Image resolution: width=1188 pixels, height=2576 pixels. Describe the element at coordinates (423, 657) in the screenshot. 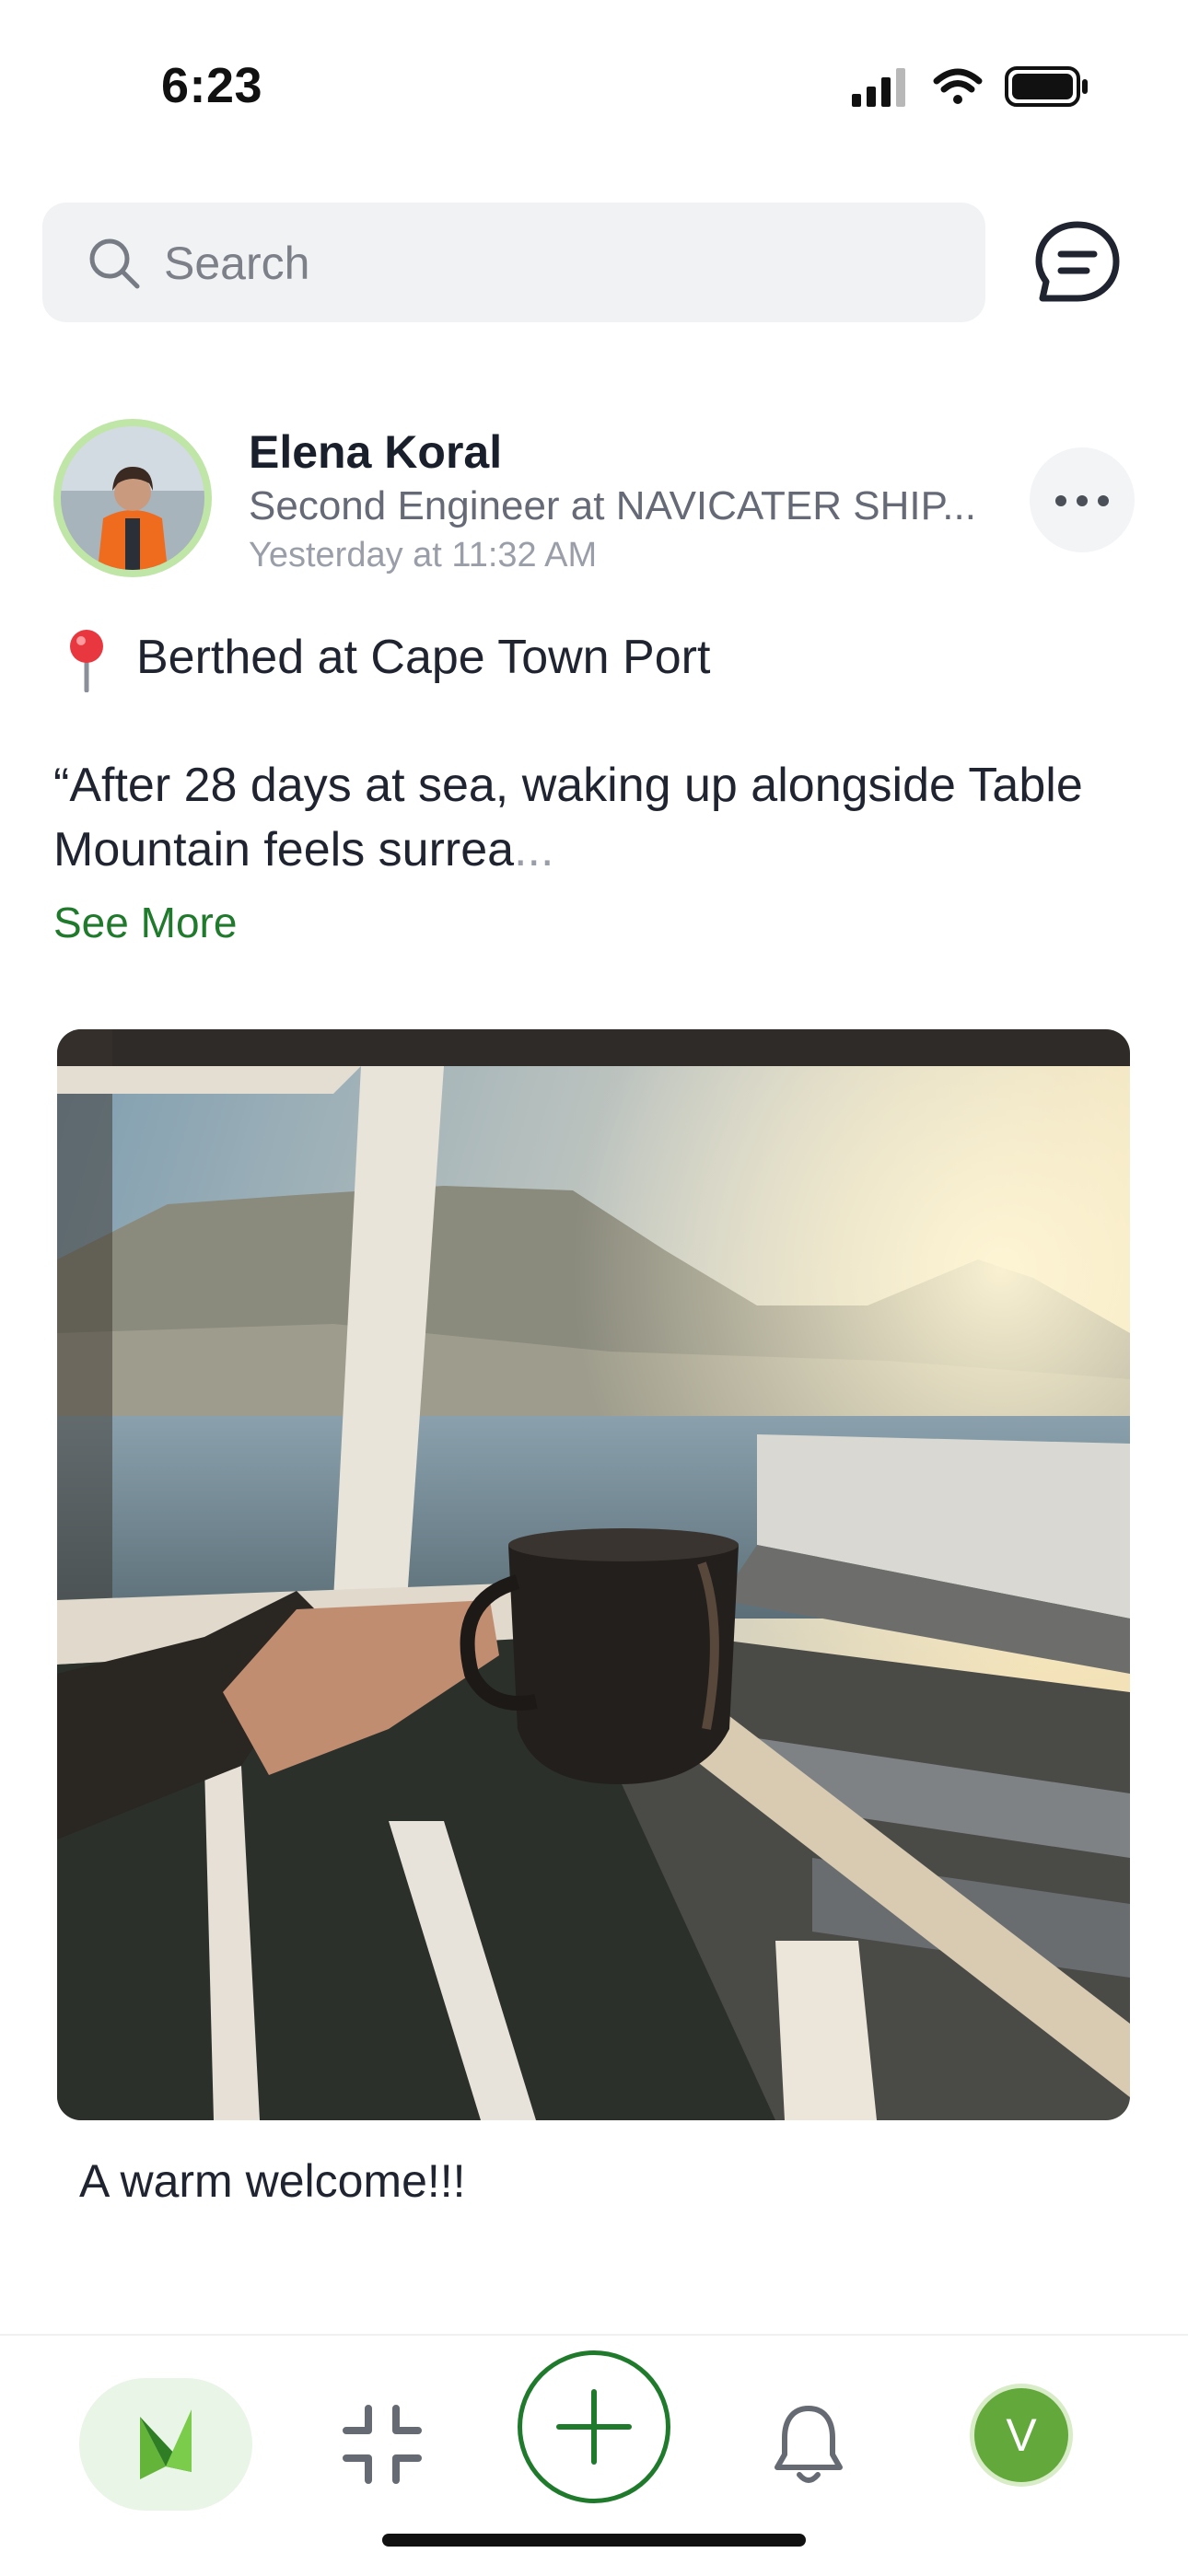

I see `post-location: Berthed at Cape Town Port` at that location.